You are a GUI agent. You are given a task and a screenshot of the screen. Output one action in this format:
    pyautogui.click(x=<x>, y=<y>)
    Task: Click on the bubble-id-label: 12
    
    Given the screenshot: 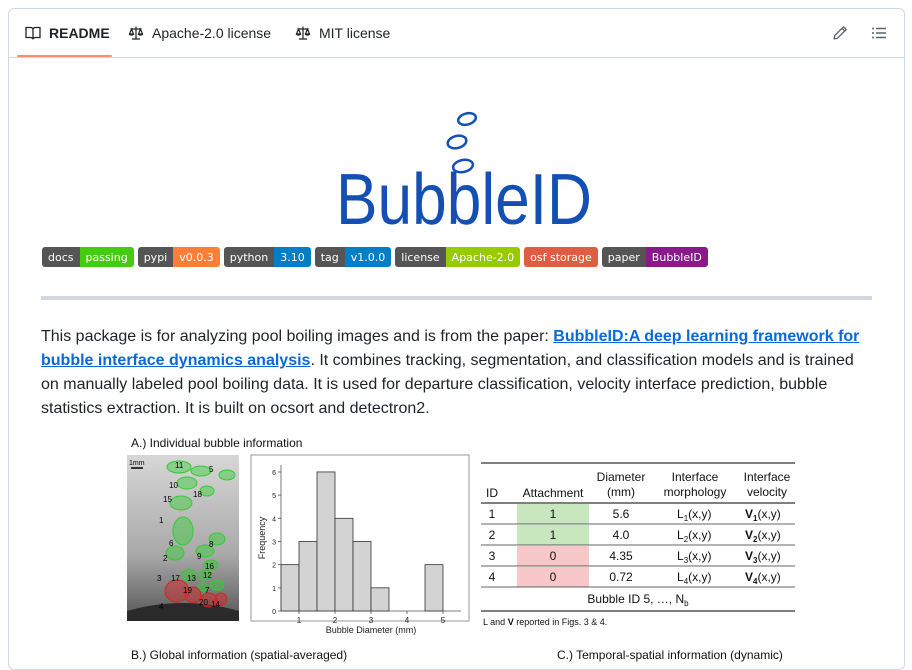 What is the action you would take?
    pyautogui.click(x=207, y=575)
    